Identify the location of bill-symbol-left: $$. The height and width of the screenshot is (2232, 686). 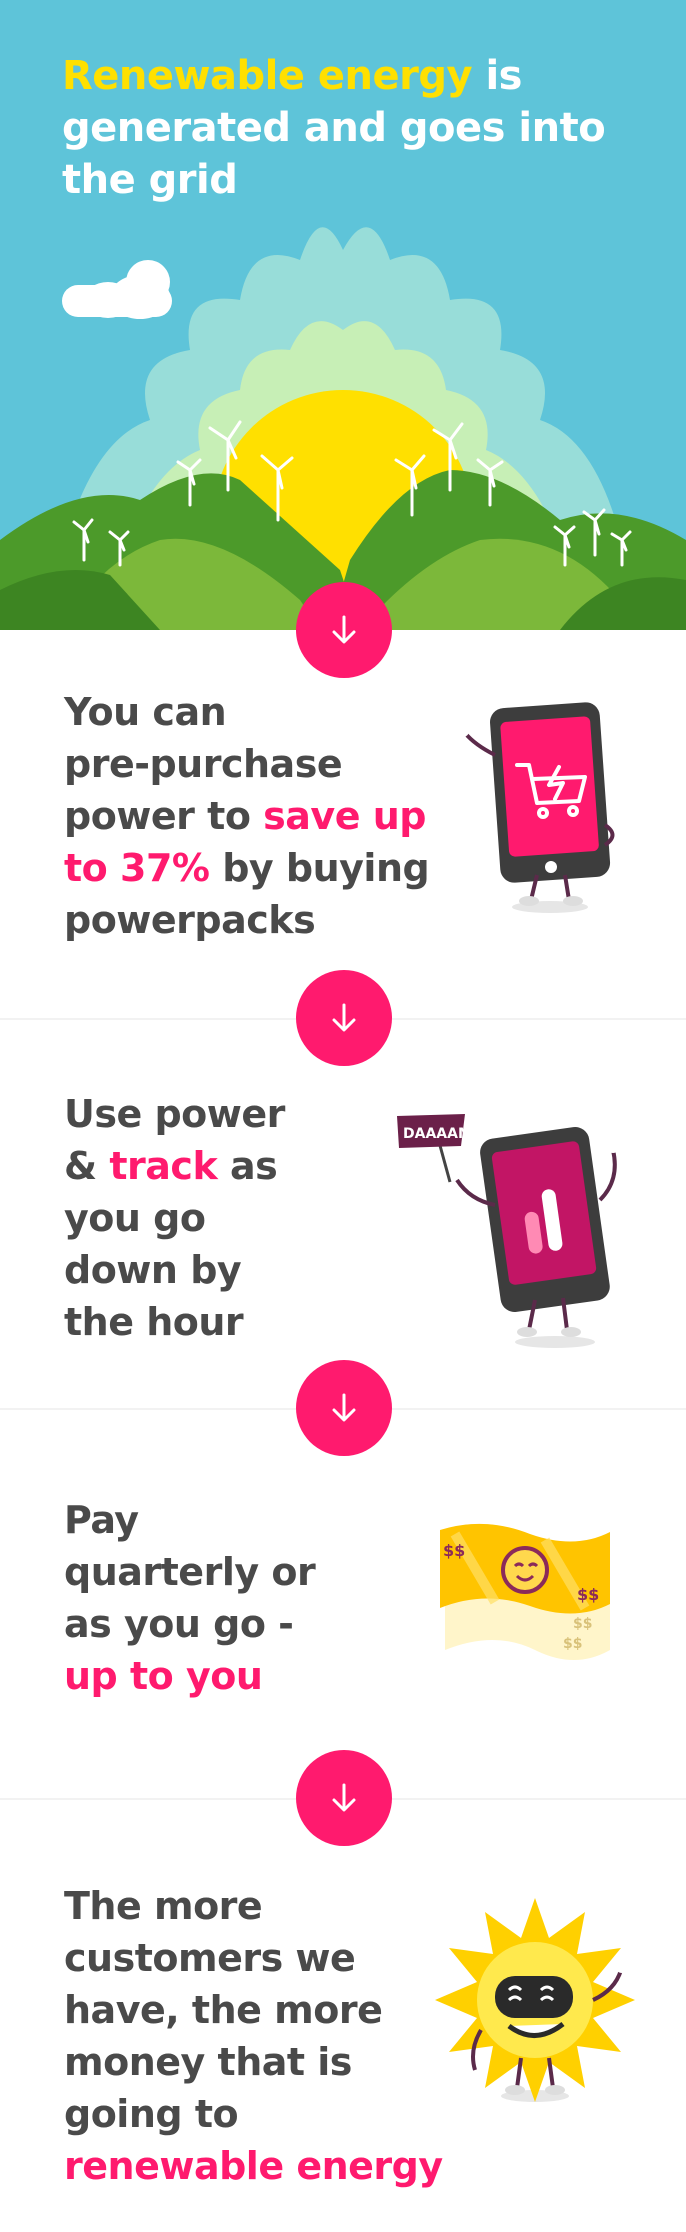
(454, 1550).